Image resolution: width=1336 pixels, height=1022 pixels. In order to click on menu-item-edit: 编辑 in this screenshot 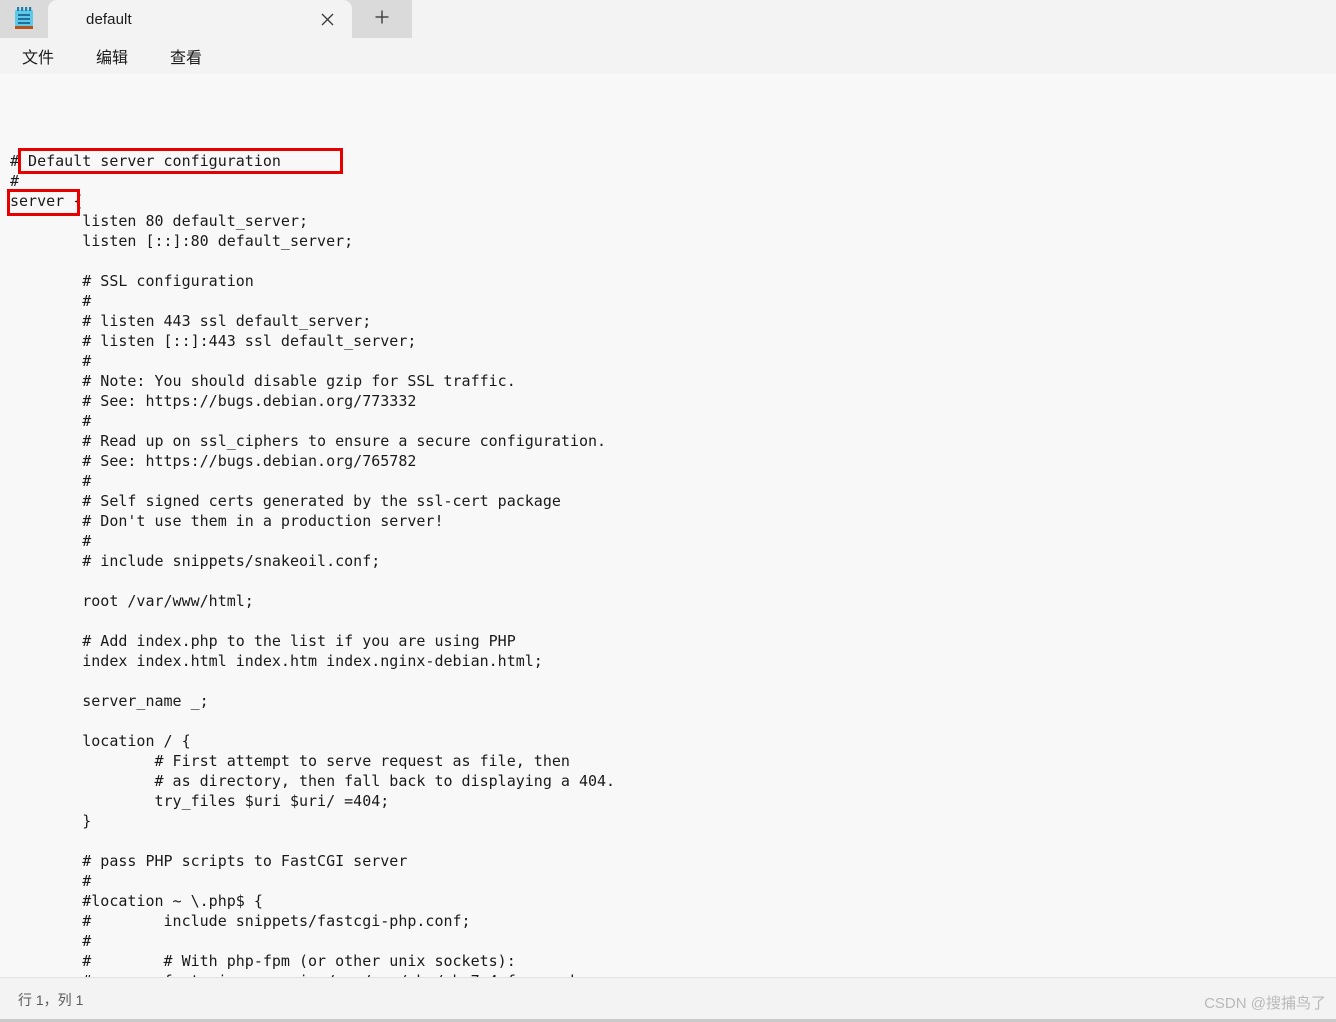, I will do `click(112, 56)`.